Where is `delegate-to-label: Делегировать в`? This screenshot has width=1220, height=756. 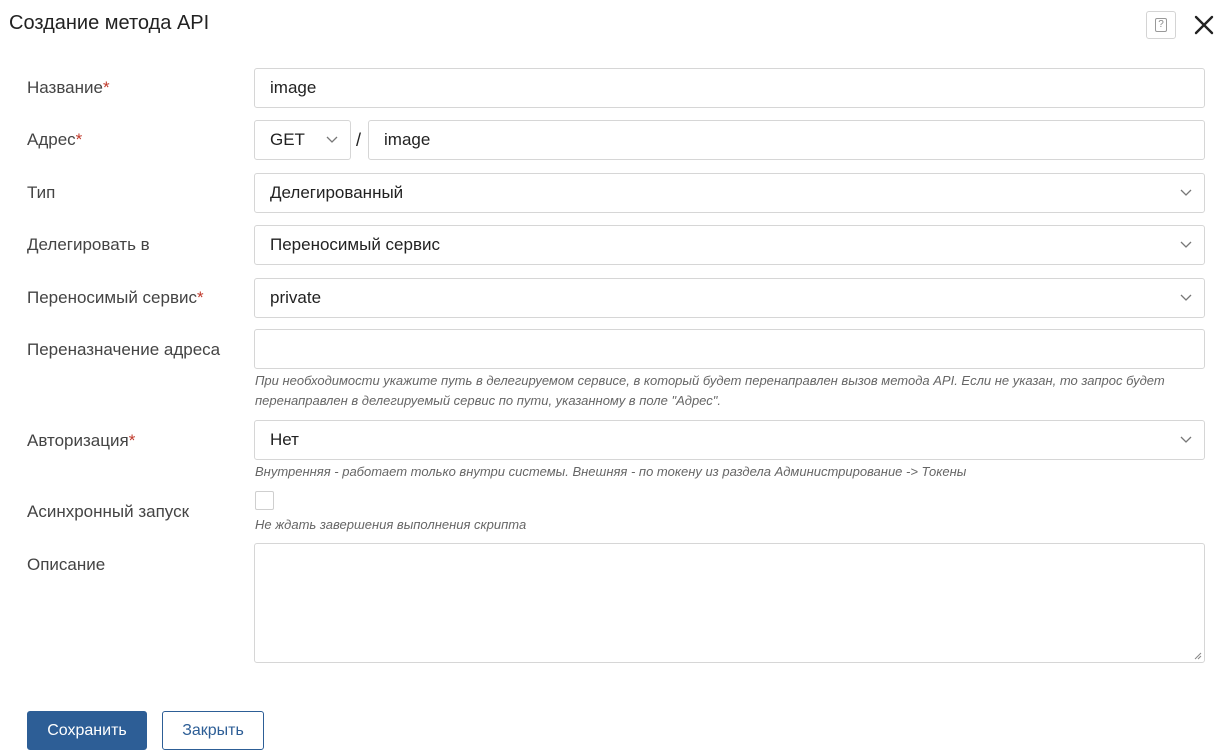 delegate-to-label: Делегировать в is located at coordinates (88, 244).